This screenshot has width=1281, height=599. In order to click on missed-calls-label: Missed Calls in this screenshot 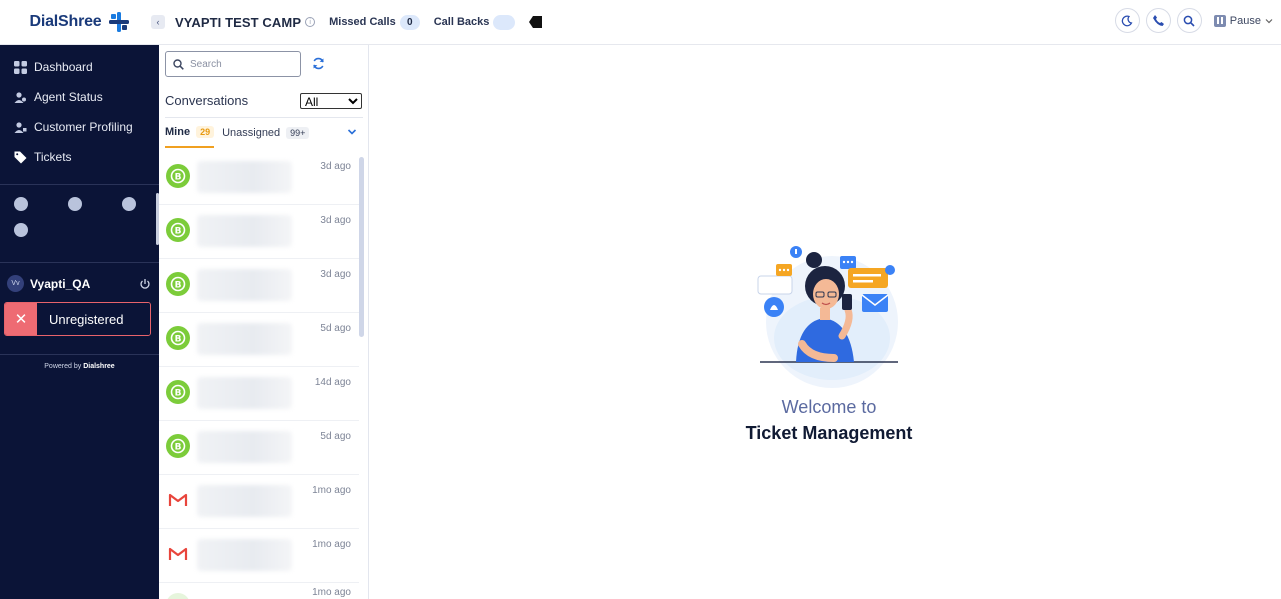, I will do `click(362, 22)`.